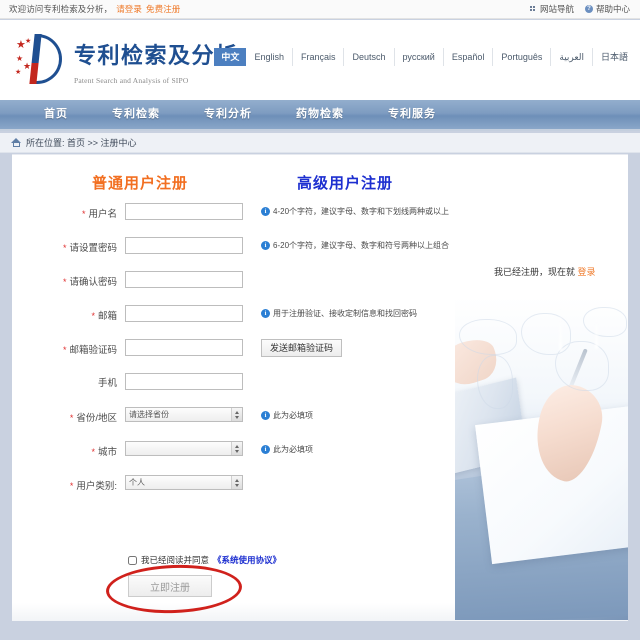  I want to click on submit-area: 立即注册, so click(174, 589).